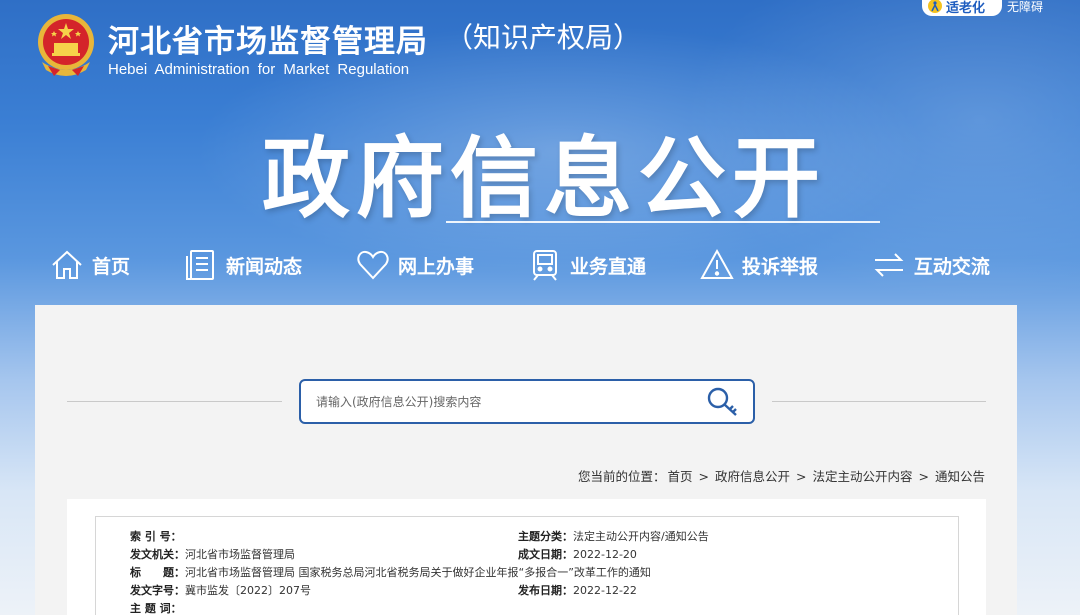  What do you see at coordinates (1025, 7) in the screenshot?
I see `accessibility-link: 无障碍` at bounding box center [1025, 7].